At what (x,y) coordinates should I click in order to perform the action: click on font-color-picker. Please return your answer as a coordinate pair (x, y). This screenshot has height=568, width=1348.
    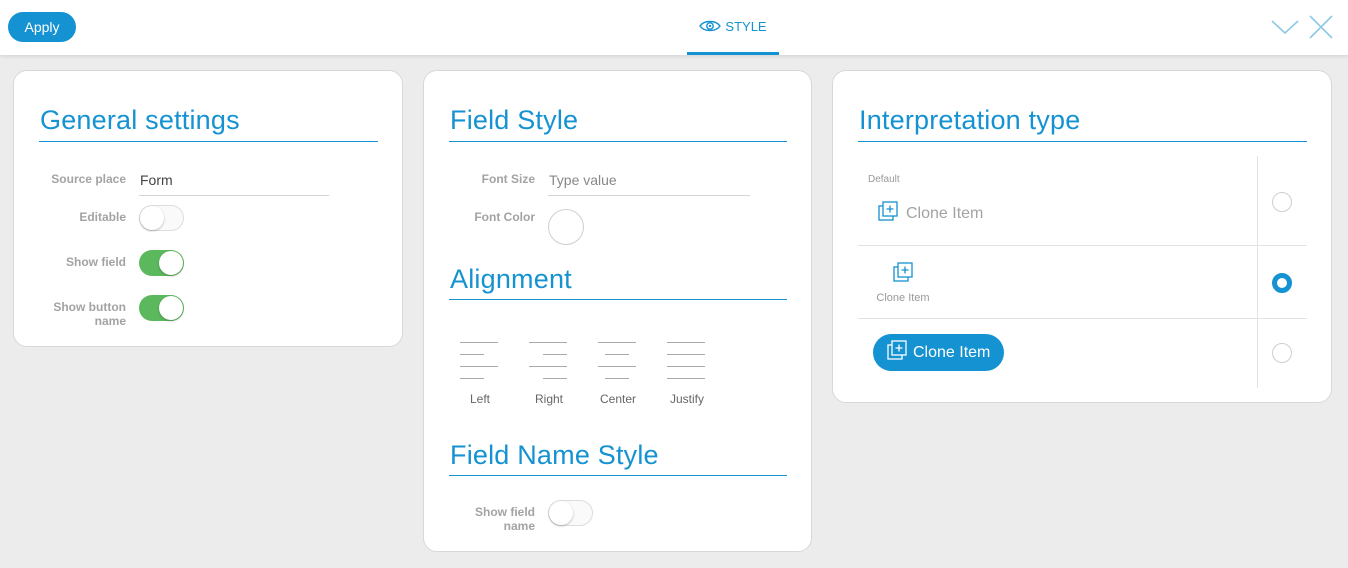
    Looking at the image, I should click on (566, 227).